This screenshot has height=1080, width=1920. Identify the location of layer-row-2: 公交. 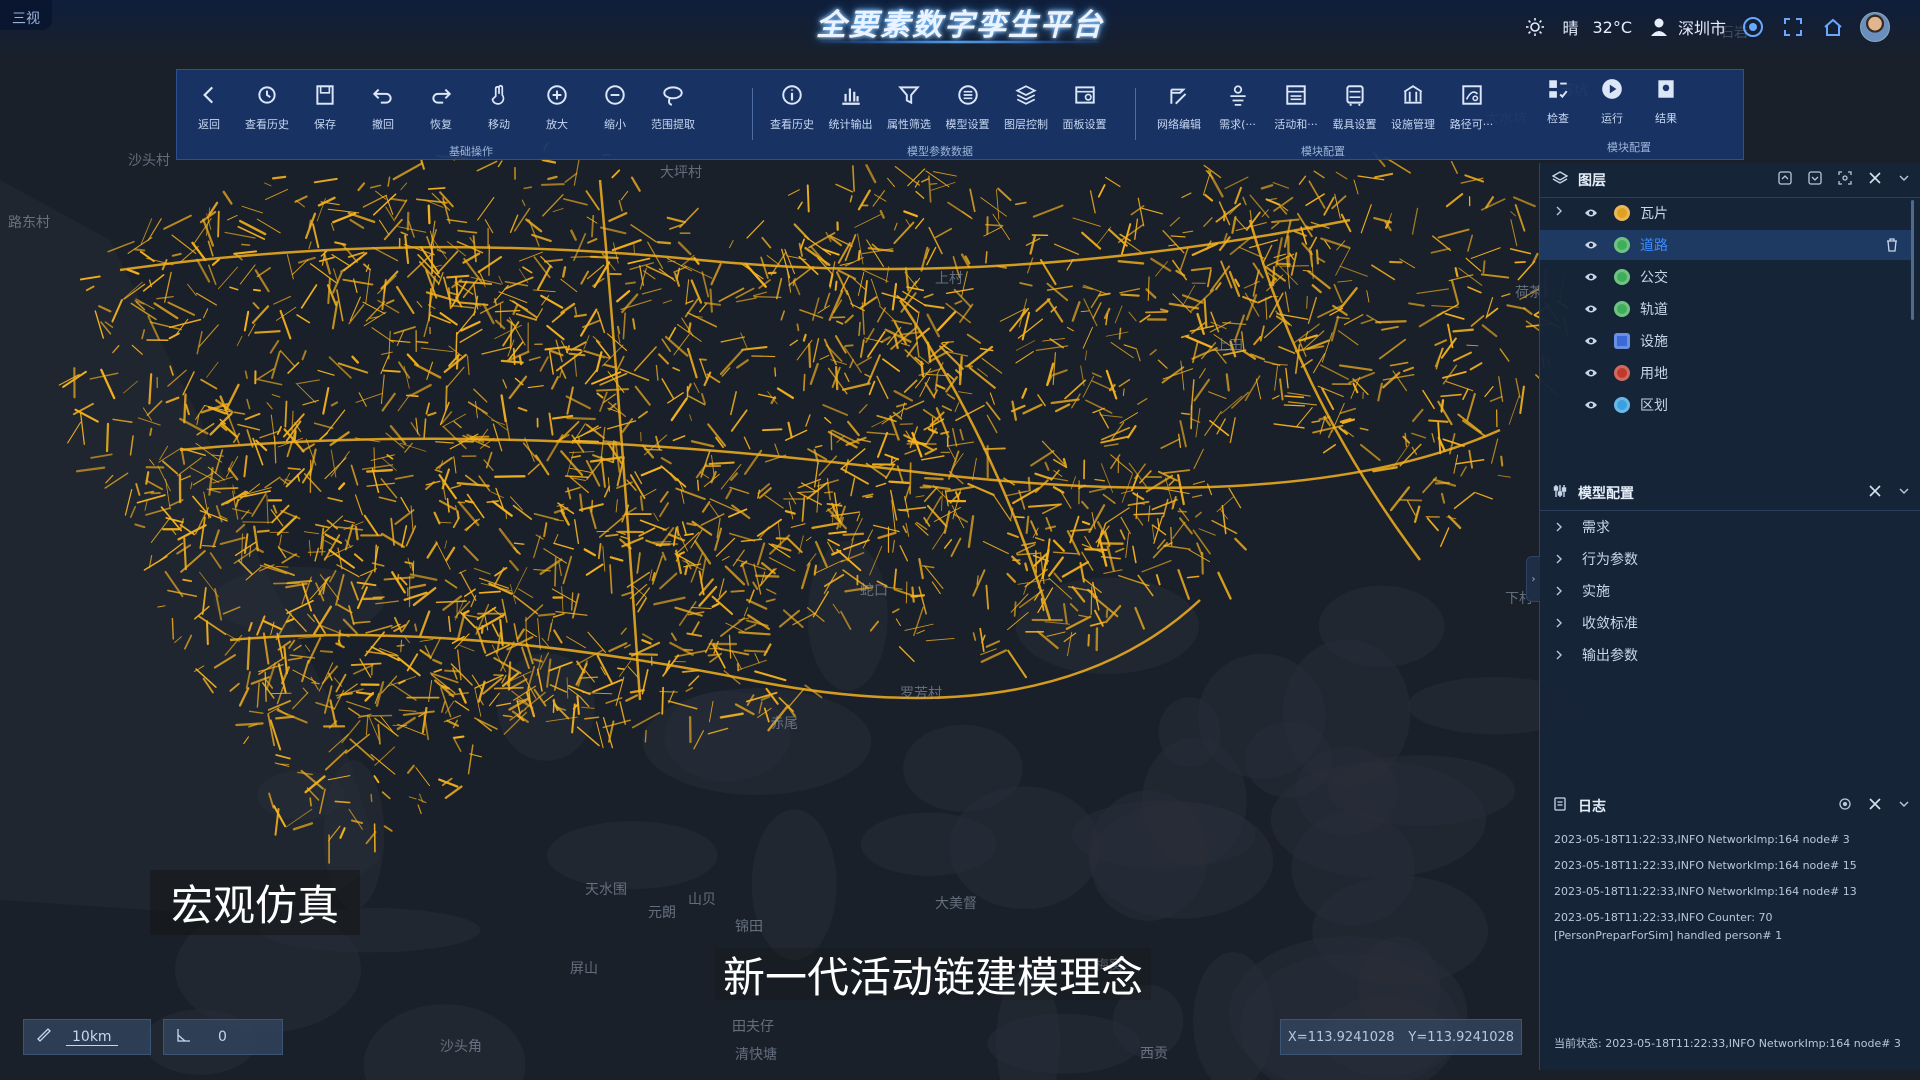
(1726, 277).